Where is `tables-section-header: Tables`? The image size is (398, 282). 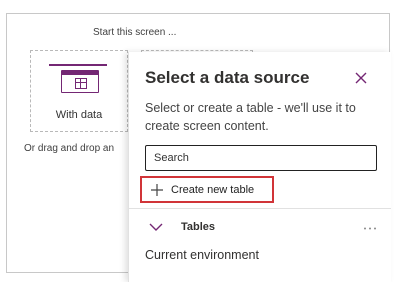 tables-section-header: Tables is located at coordinates (262, 229).